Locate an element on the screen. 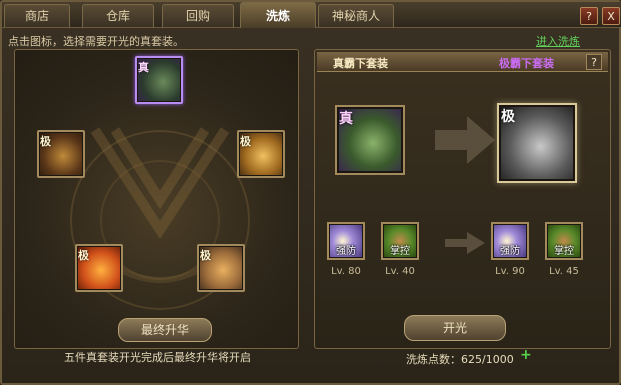  equip-slot-top: 真 is located at coordinates (159, 80).